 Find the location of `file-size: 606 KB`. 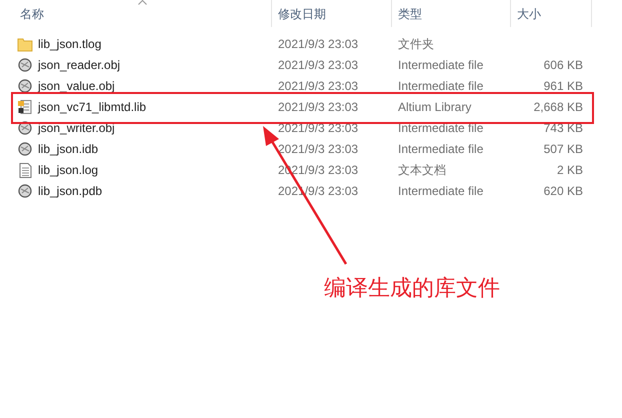

file-size: 606 KB is located at coordinates (563, 65).